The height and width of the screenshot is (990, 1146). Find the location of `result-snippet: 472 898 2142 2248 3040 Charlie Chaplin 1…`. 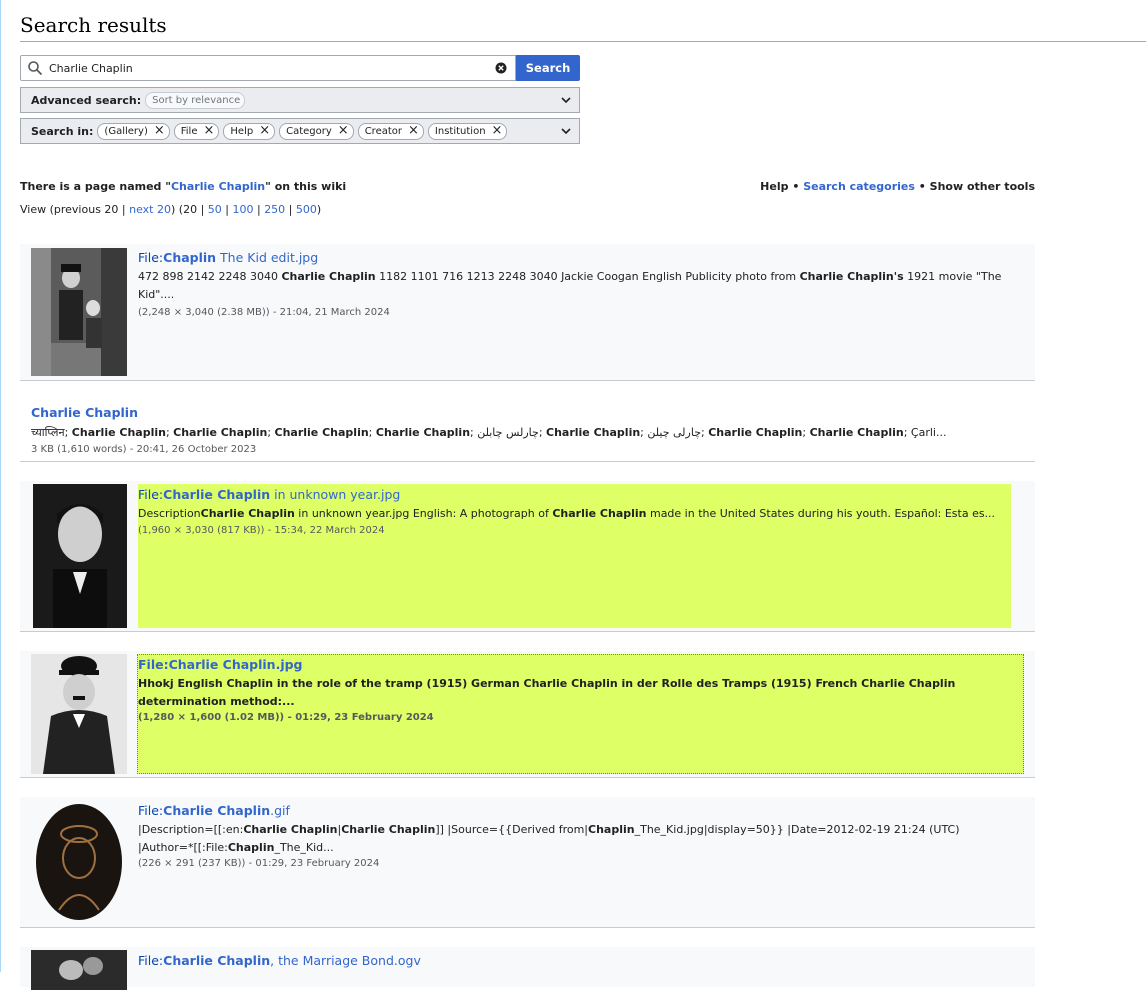

result-snippet: 472 898 2142 2248 3040 Charlie Chaplin 1… is located at coordinates (570, 285).